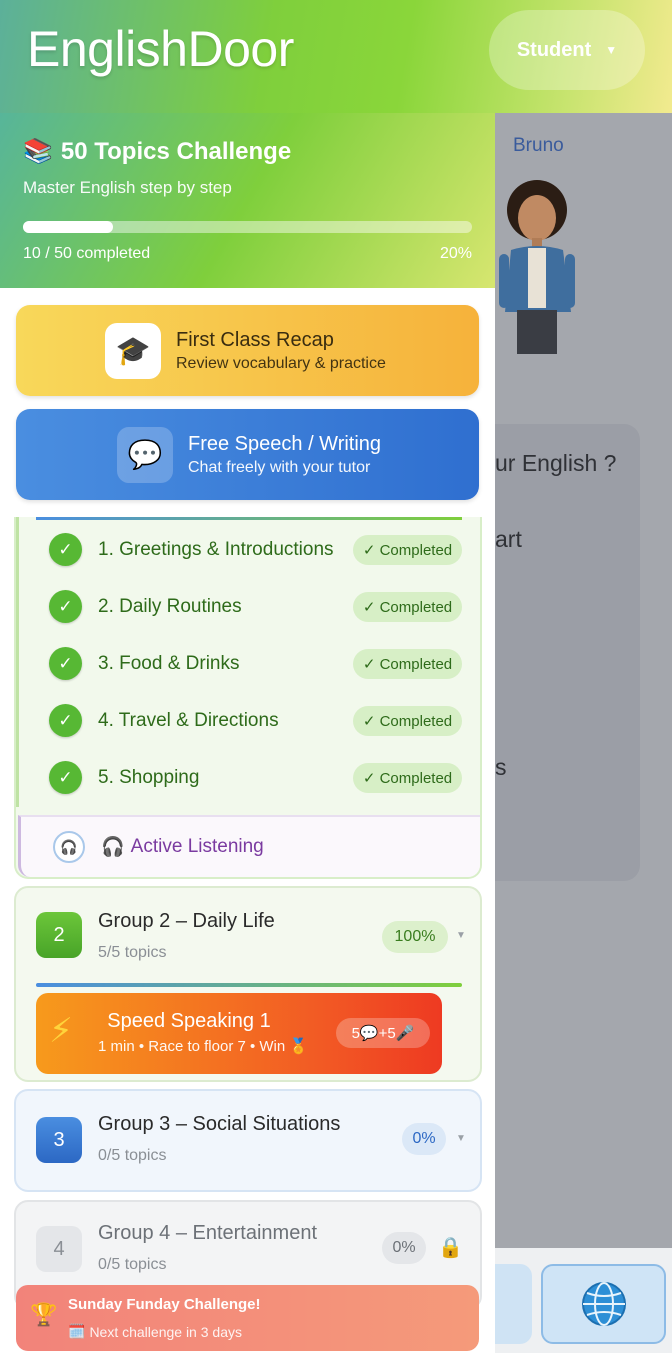 This screenshot has height=1353, width=672. I want to click on speed-speaking-title: Speed Speaking 1, so click(189, 1021).